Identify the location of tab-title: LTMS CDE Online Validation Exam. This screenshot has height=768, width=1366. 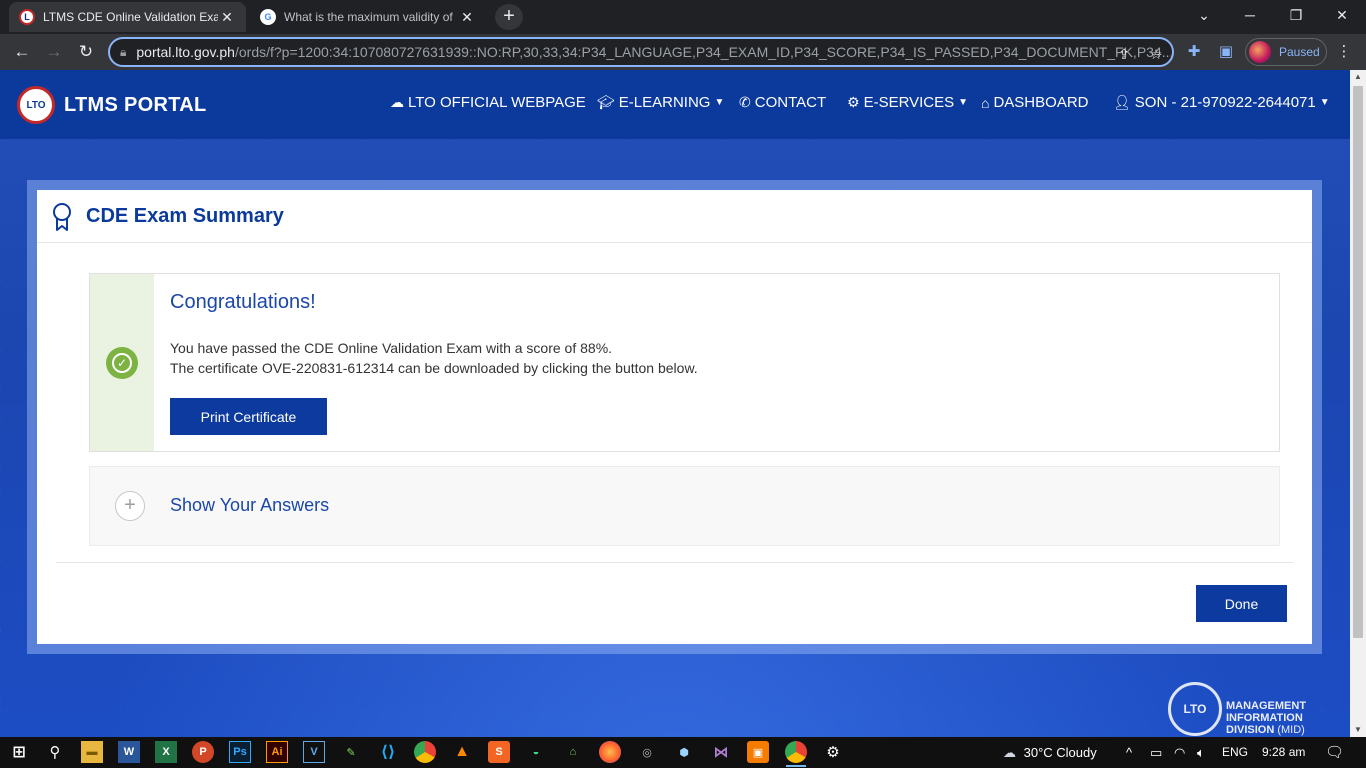
(130, 17).